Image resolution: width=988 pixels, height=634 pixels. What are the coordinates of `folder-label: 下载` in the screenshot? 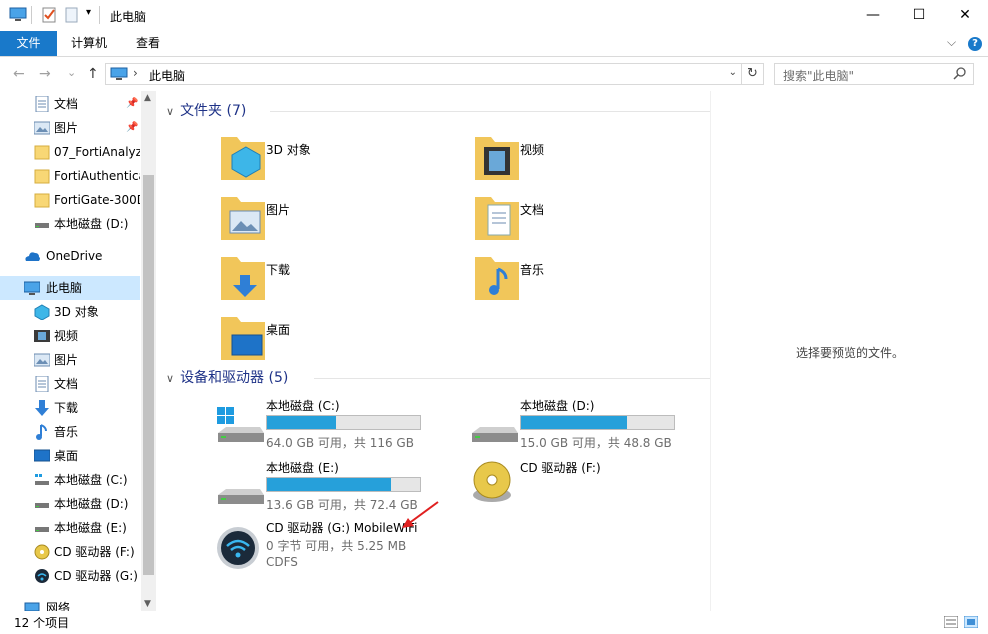 It's located at (278, 270).